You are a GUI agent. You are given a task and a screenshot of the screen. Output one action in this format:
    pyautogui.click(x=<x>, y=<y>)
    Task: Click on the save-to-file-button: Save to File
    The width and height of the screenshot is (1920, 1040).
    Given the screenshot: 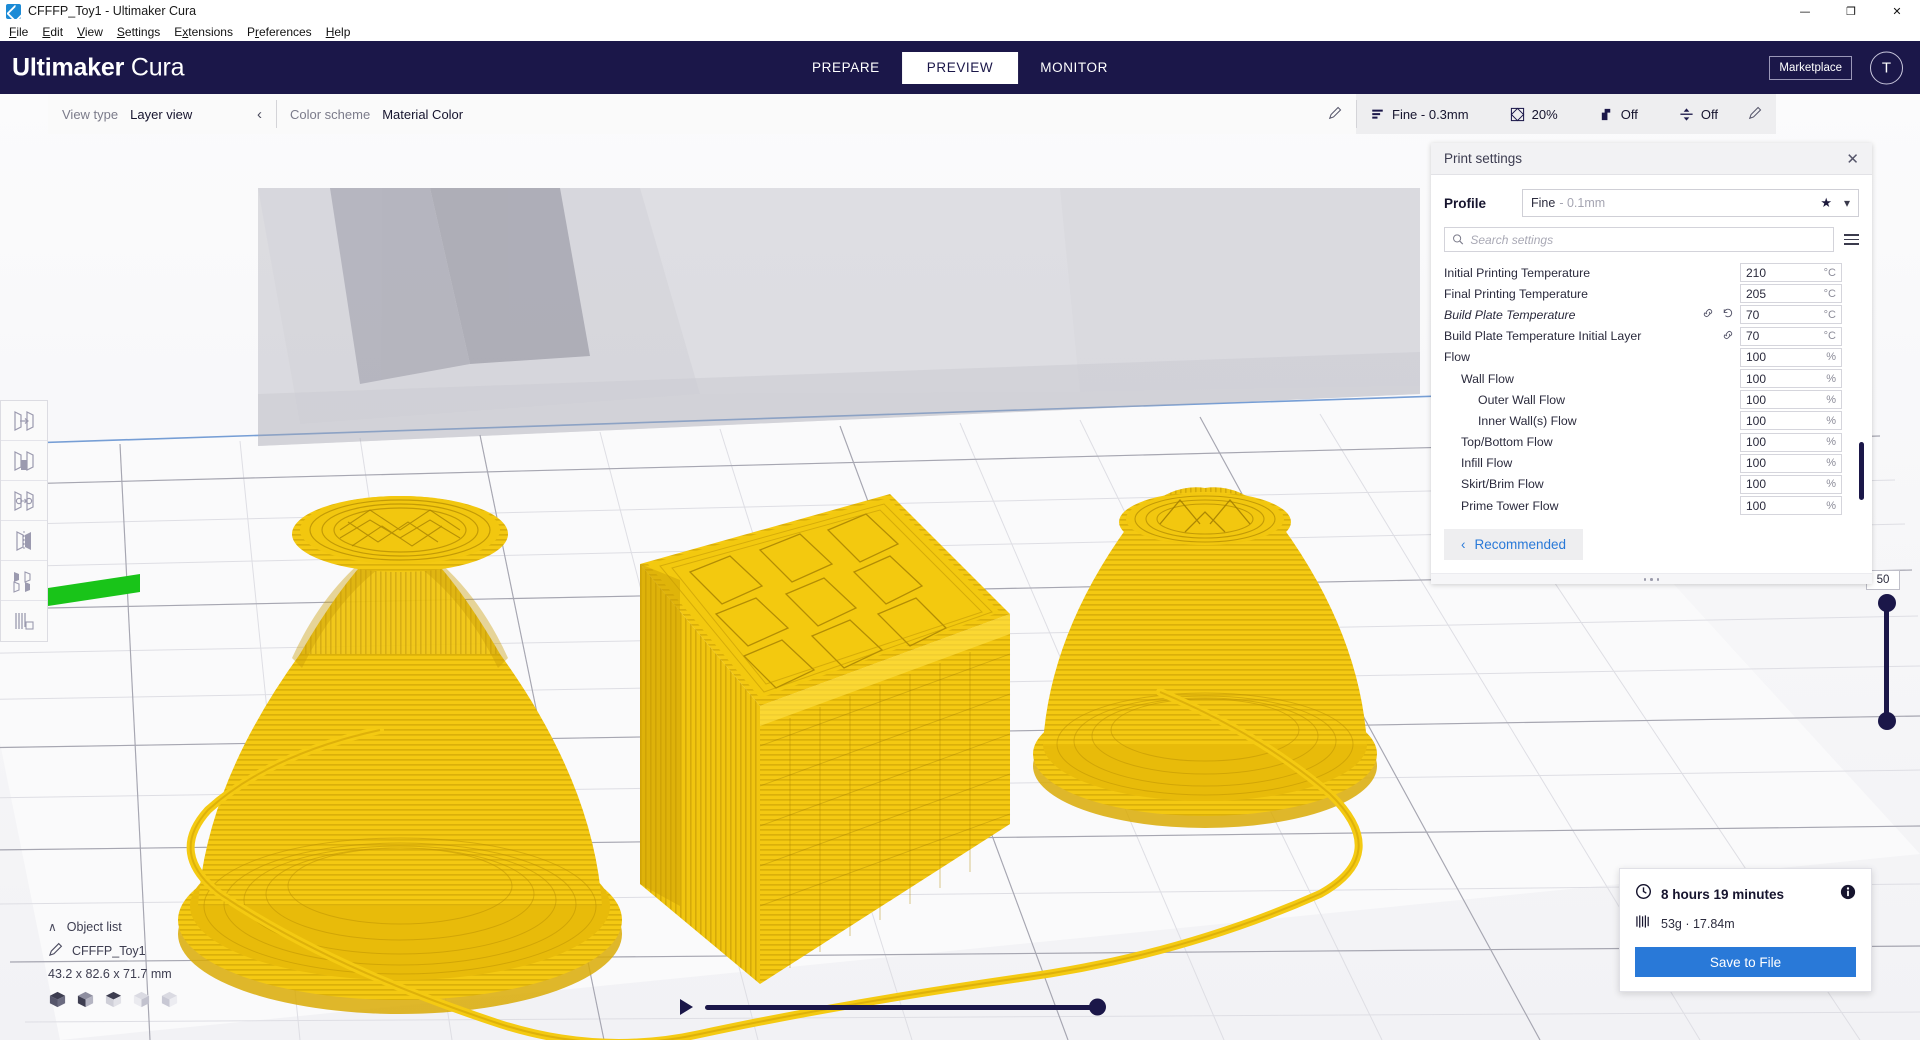 What is the action you would take?
    pyautogui.click(x=1745, y=962)
    